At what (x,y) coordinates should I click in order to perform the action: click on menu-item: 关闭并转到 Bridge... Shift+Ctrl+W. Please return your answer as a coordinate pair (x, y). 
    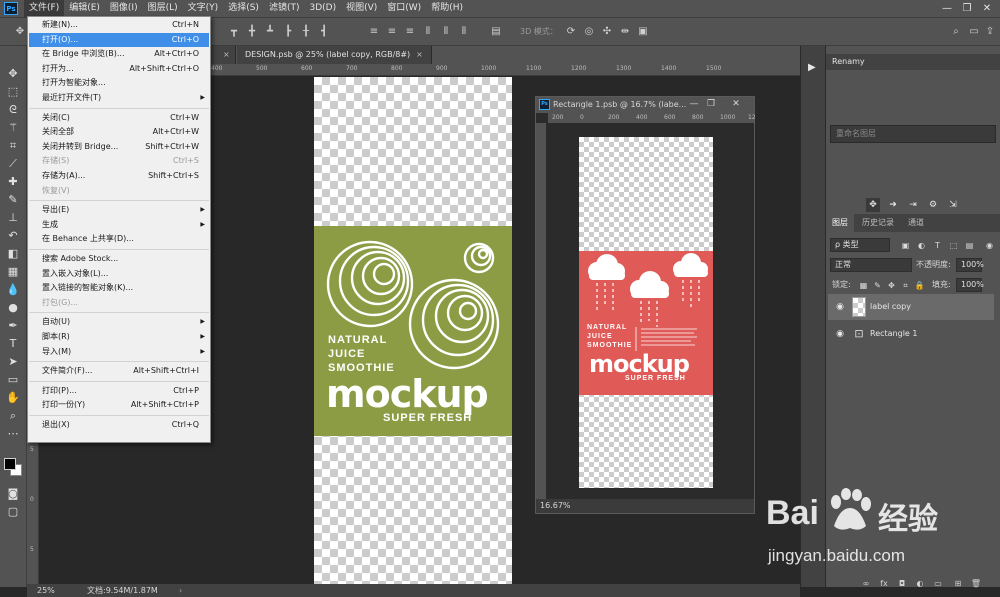
    Looking at the image, I should click on (119, 147).